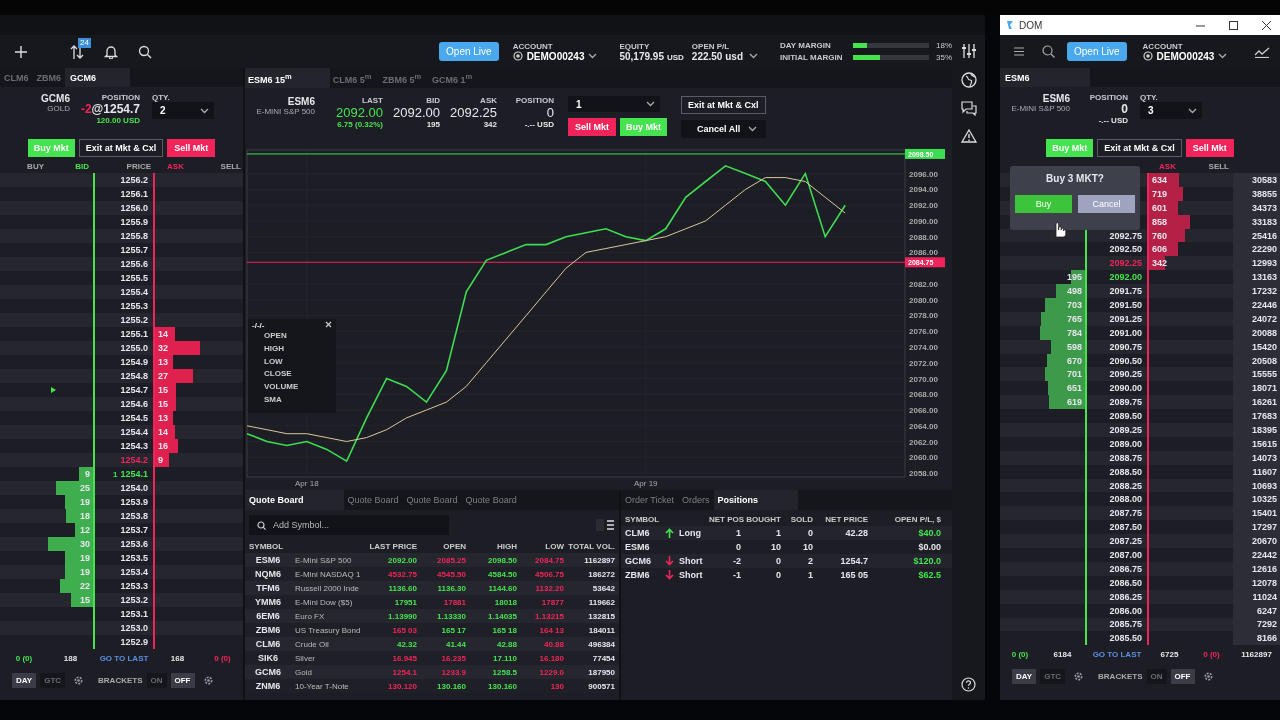 The height and width of the screenshot is (720, 1280). Describe the element at coordinates (134, 488) in the screenshot. I see `price-level: 1254.0` at that location.